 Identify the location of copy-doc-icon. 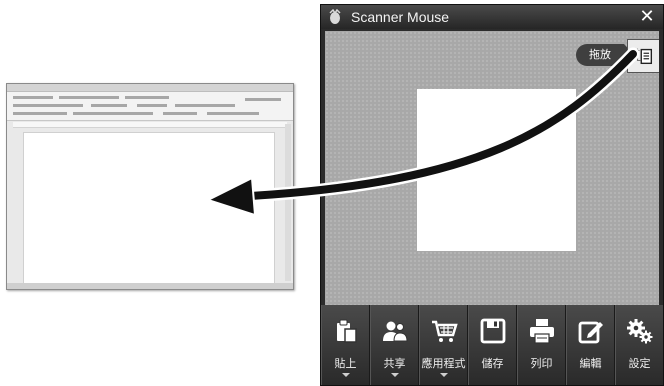
(644, 56).